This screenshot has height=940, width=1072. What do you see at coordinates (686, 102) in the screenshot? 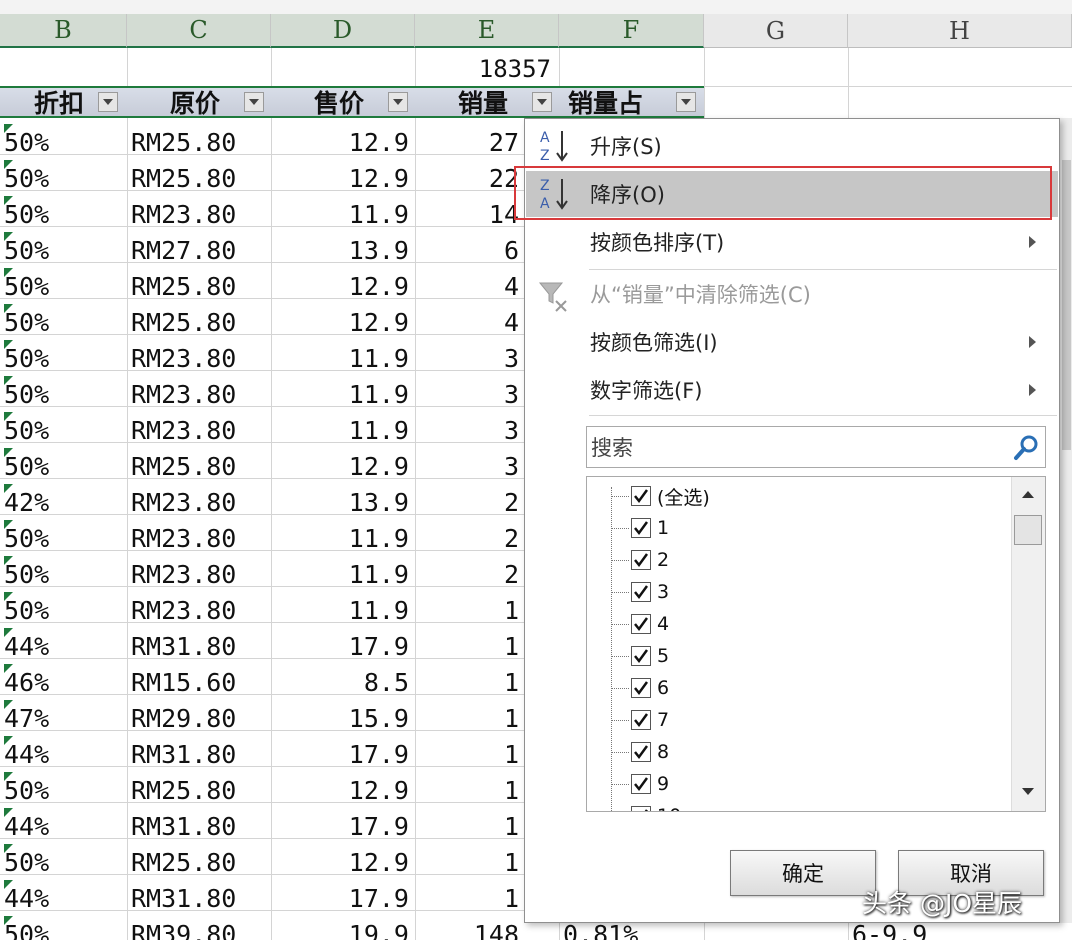
I see `filter-dropdown-sales-share` at bounding box center [686, 102].